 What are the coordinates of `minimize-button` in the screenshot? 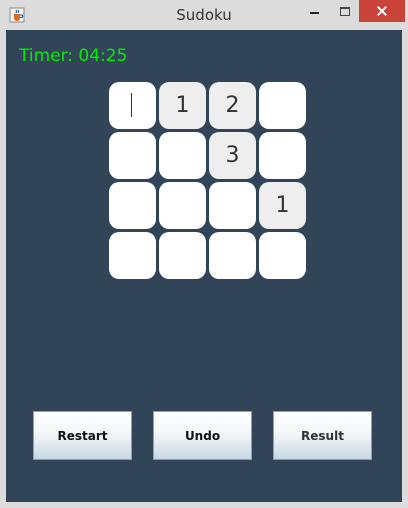 It's located at (314, 11).